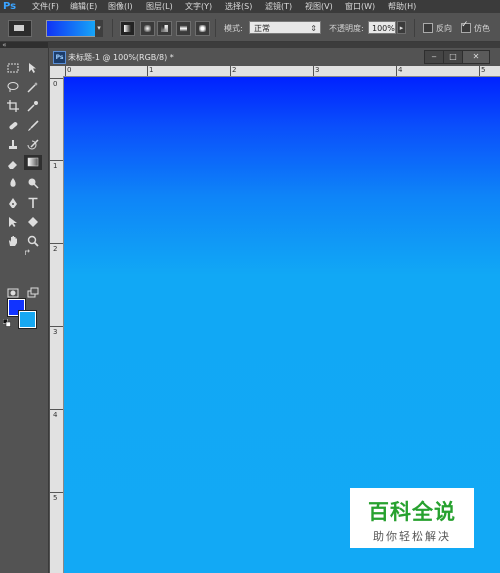 Image resolution: width=500 pixels, height=573 pixels. I want to click on menu-window: 窗口(W), so click(360, 6).